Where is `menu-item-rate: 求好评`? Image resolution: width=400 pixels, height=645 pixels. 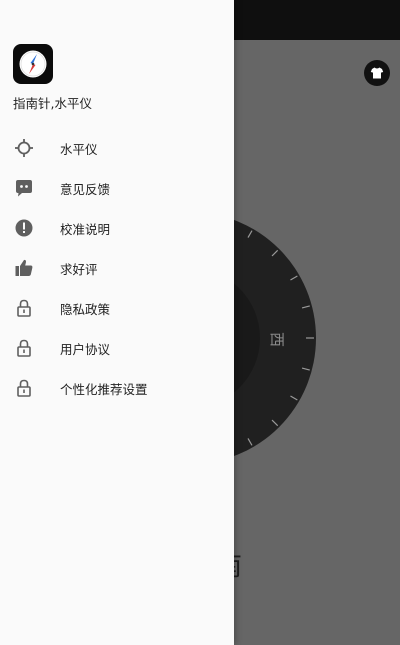 menu-item-rate: 求好评 is located at coordinates (117, 268).